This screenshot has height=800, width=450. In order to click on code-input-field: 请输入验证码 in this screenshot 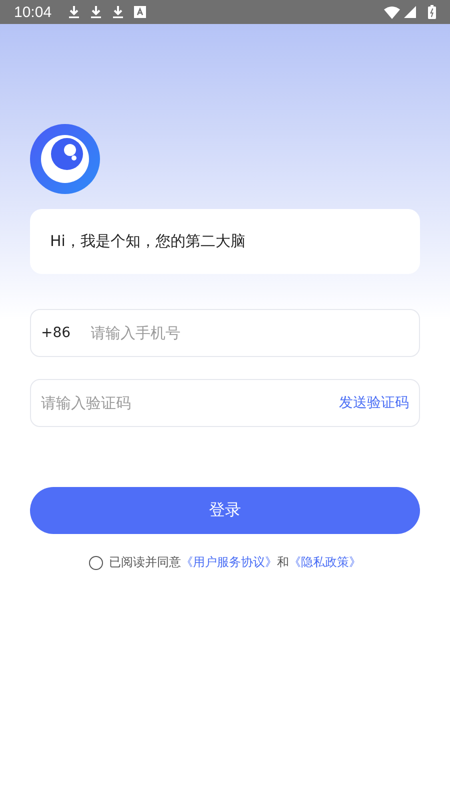, I will do `click(190, 403)`.